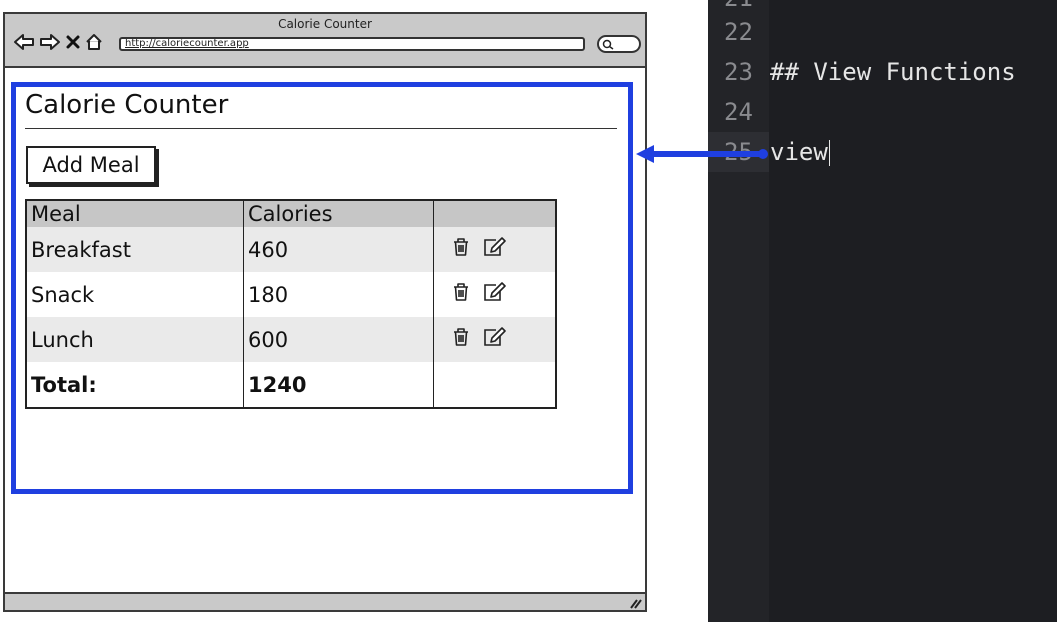 The image size is (1057, 622). I want to click on resize-grip-icon, so click(635, 603).